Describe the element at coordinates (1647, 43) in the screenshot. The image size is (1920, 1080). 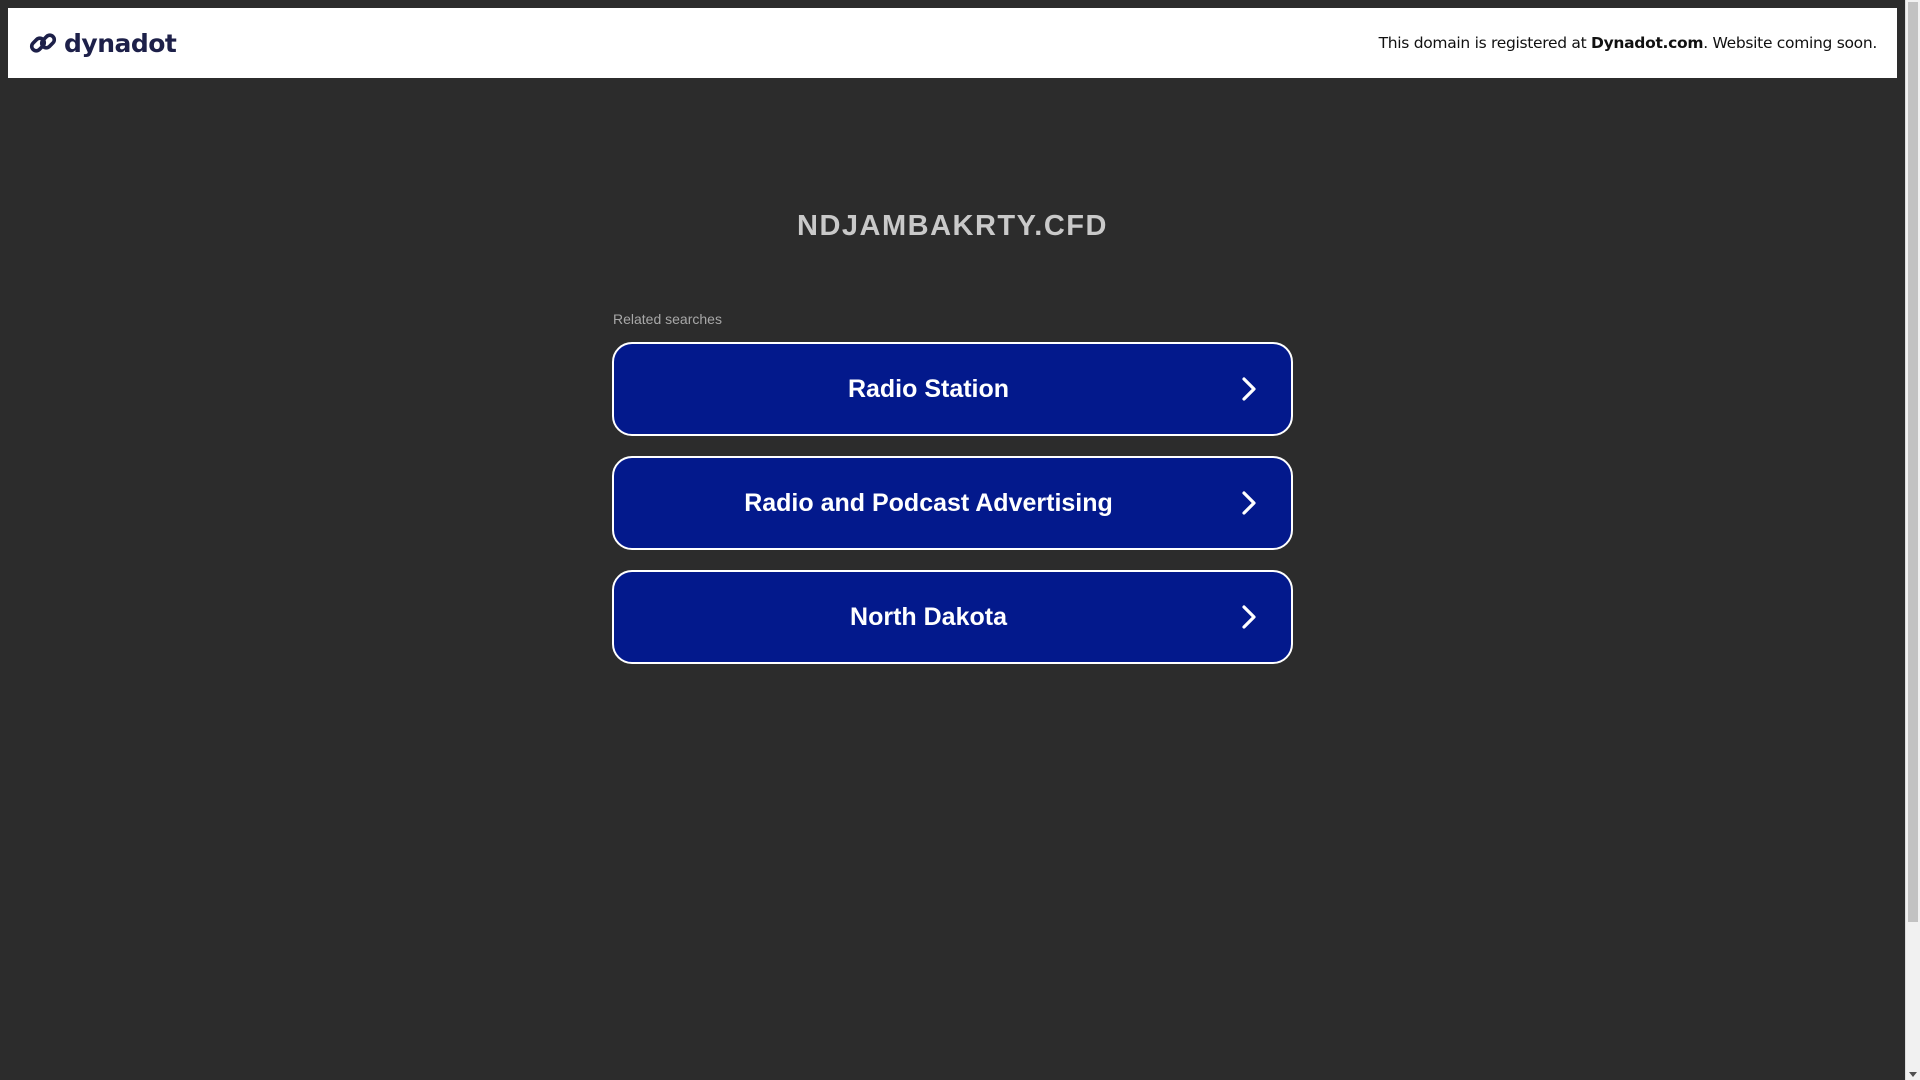
I see `dynadot-link: Dynadot.com` at that location.